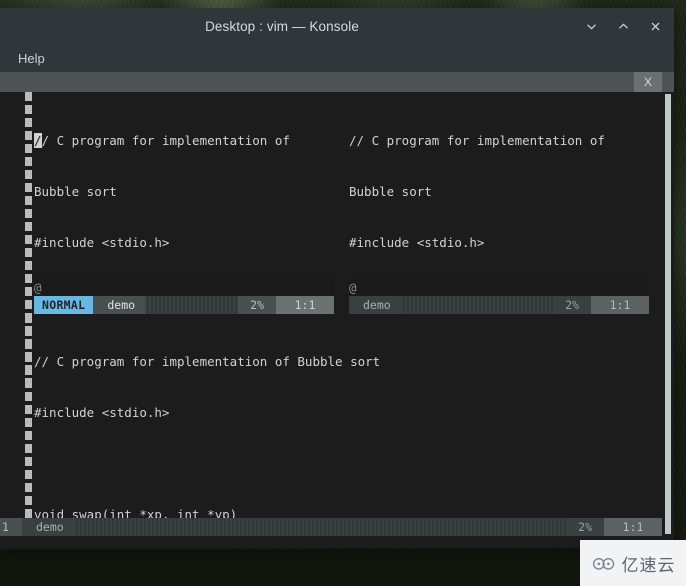 This screenshot has width=686, height=586. I want to click on window-controls, so click(623, 26).